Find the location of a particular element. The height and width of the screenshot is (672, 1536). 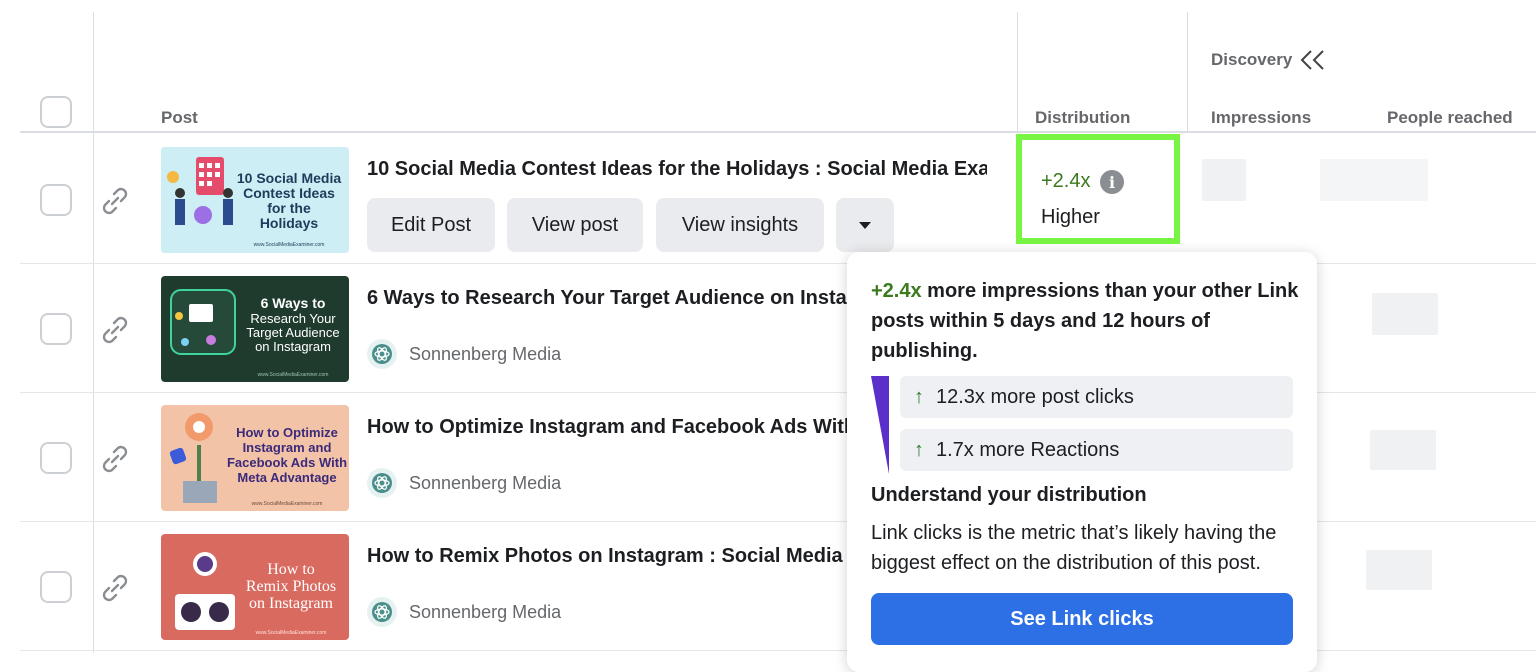

thumbnail-text: Holidays is located at coordinates (289, 223).